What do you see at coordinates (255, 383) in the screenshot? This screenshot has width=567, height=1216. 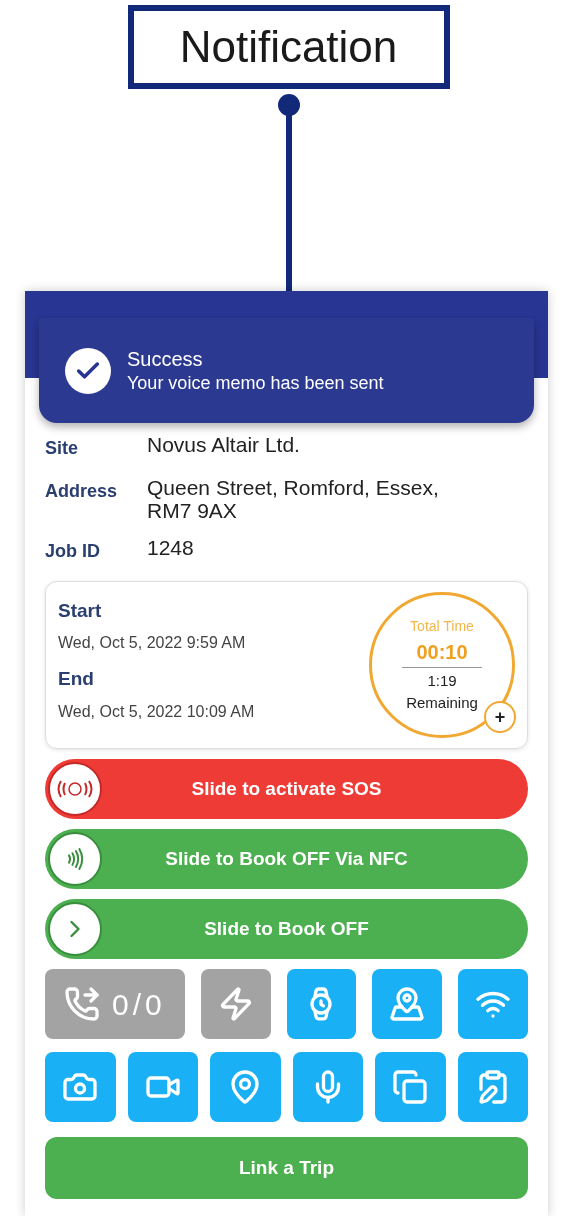 I see `toast-message: Your voice memo has been sent` at bounding box center [255, 383].